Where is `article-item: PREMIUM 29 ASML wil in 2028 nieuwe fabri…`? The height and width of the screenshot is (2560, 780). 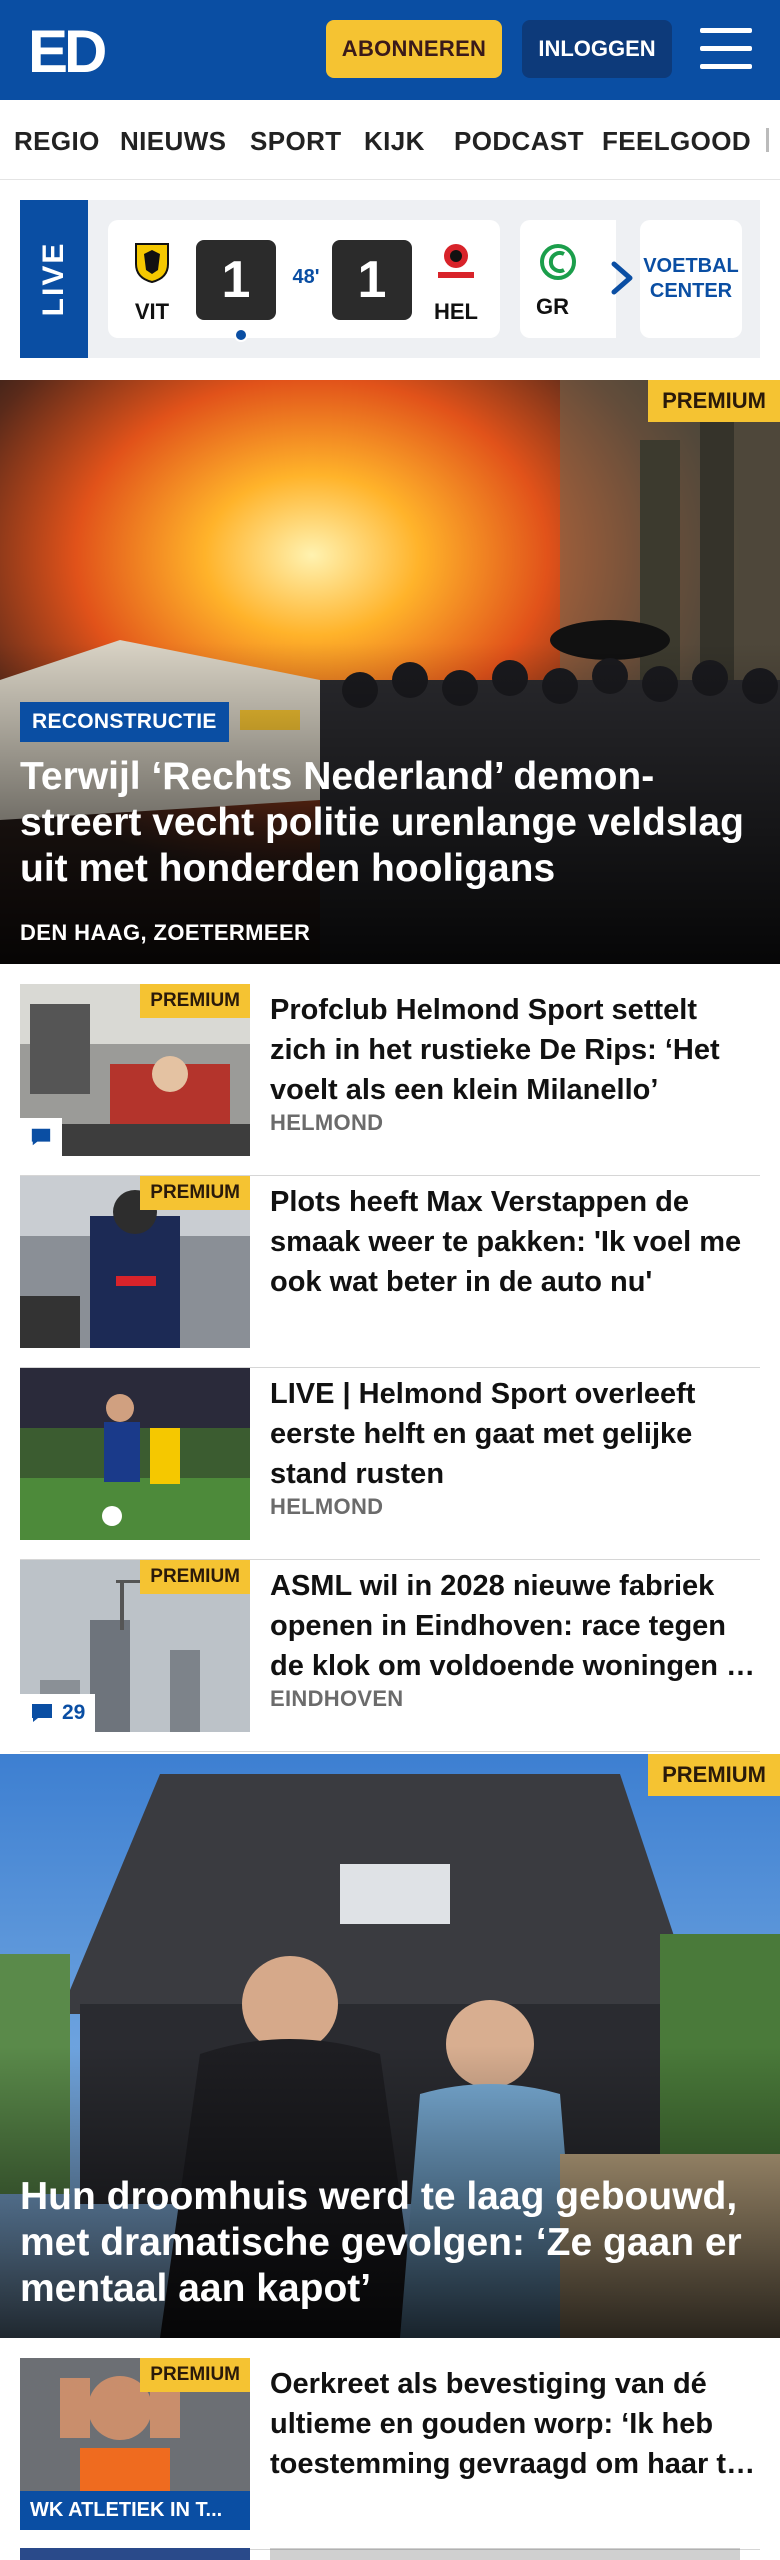
article-item: PREMIUM 29 ASML wil in 2028 nieuwe fabri… is located at coordinates (390, 1656).